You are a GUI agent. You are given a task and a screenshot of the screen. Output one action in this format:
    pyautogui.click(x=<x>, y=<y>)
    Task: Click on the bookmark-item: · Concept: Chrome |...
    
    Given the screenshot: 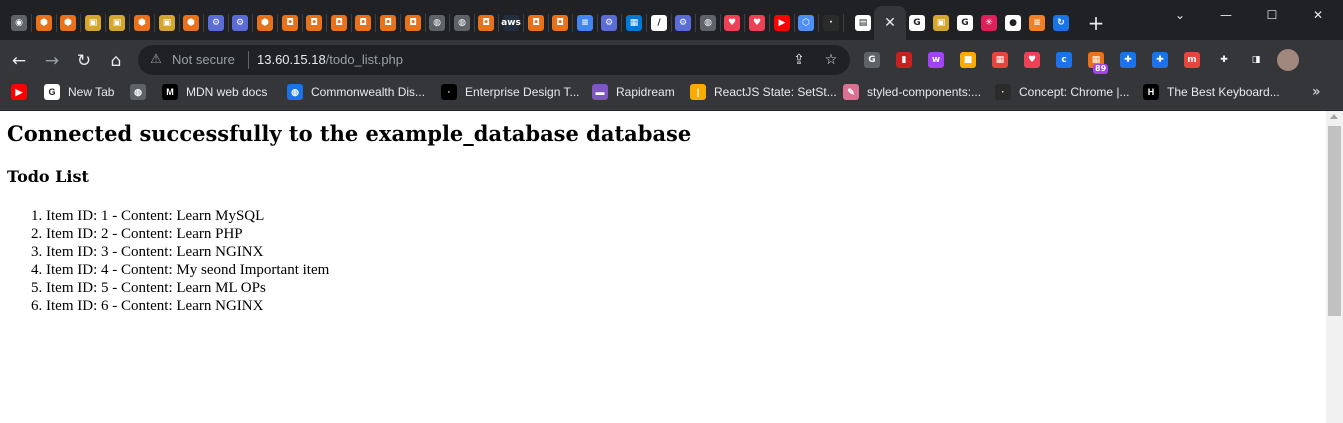 What is the action you would take?
    pyautogui.click(x=1062, y=92)
    